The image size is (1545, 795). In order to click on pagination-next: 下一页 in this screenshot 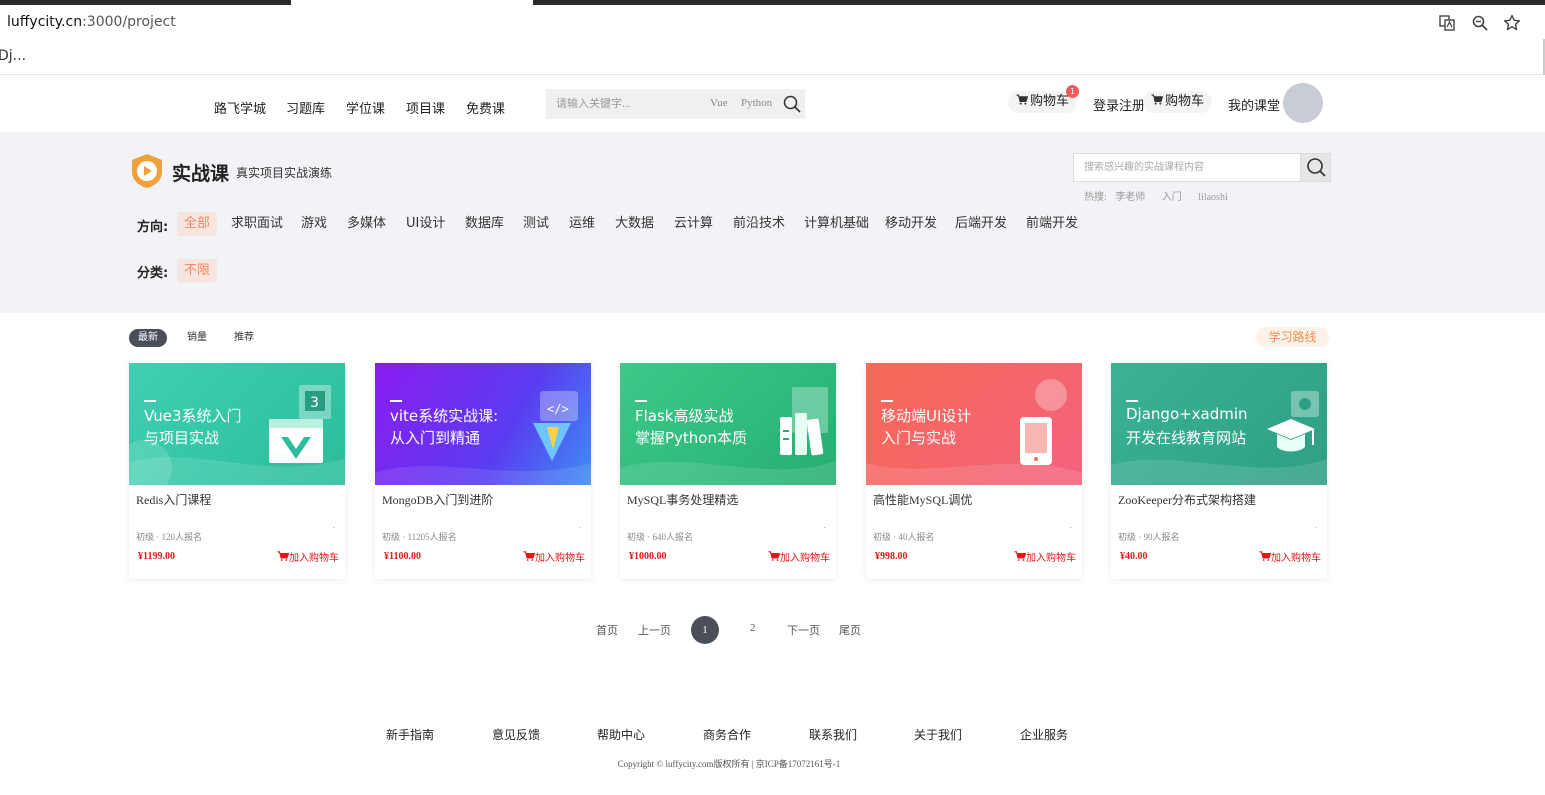, I will do `click(803, 630)`.